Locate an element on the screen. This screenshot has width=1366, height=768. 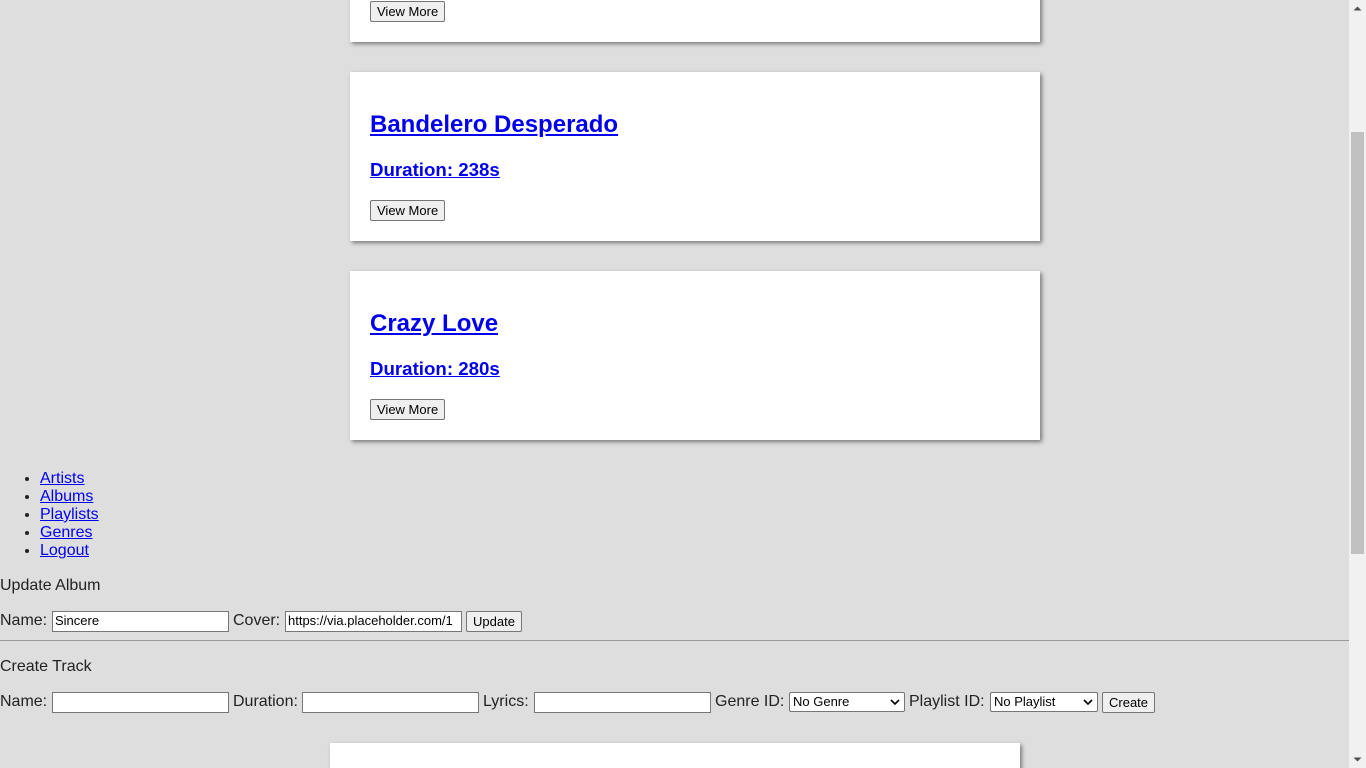
album-cover-label: Cover: is located at coordinates (257, 620).